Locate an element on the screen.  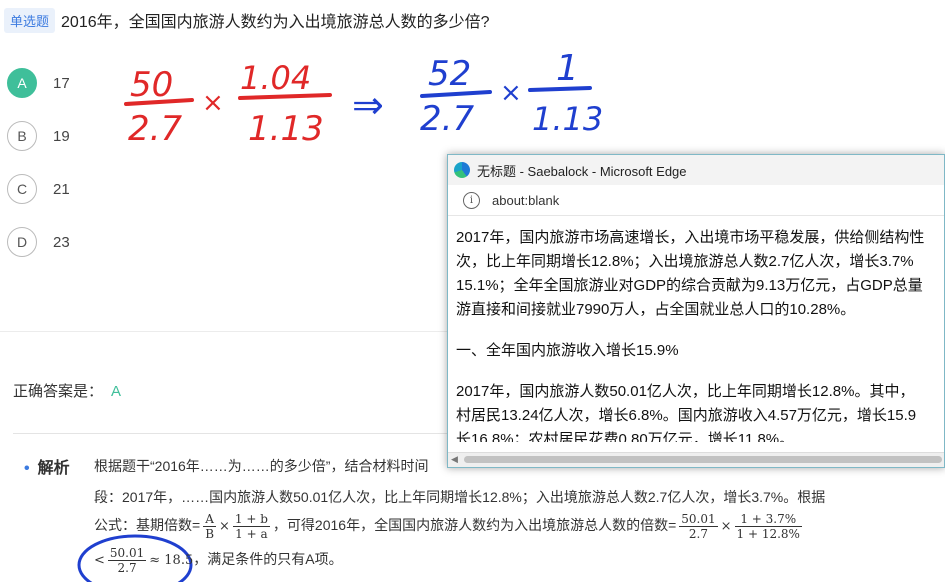
content-line: 游直接和间接就业7990万人，占全国就业总人口的10.28%。 is located at coordinates (656, 309).